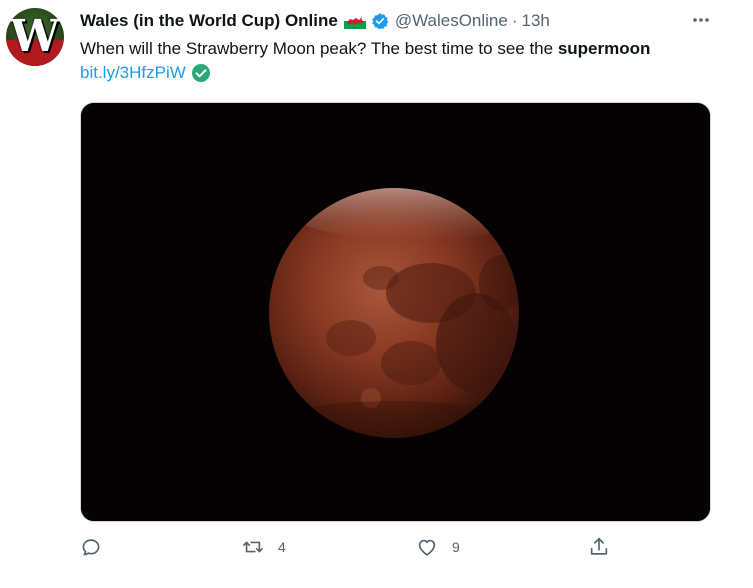 The image size is (753, 588). I want to click on tweet-link-row: bit.ly/3HfzPiW, so click(145, 73).